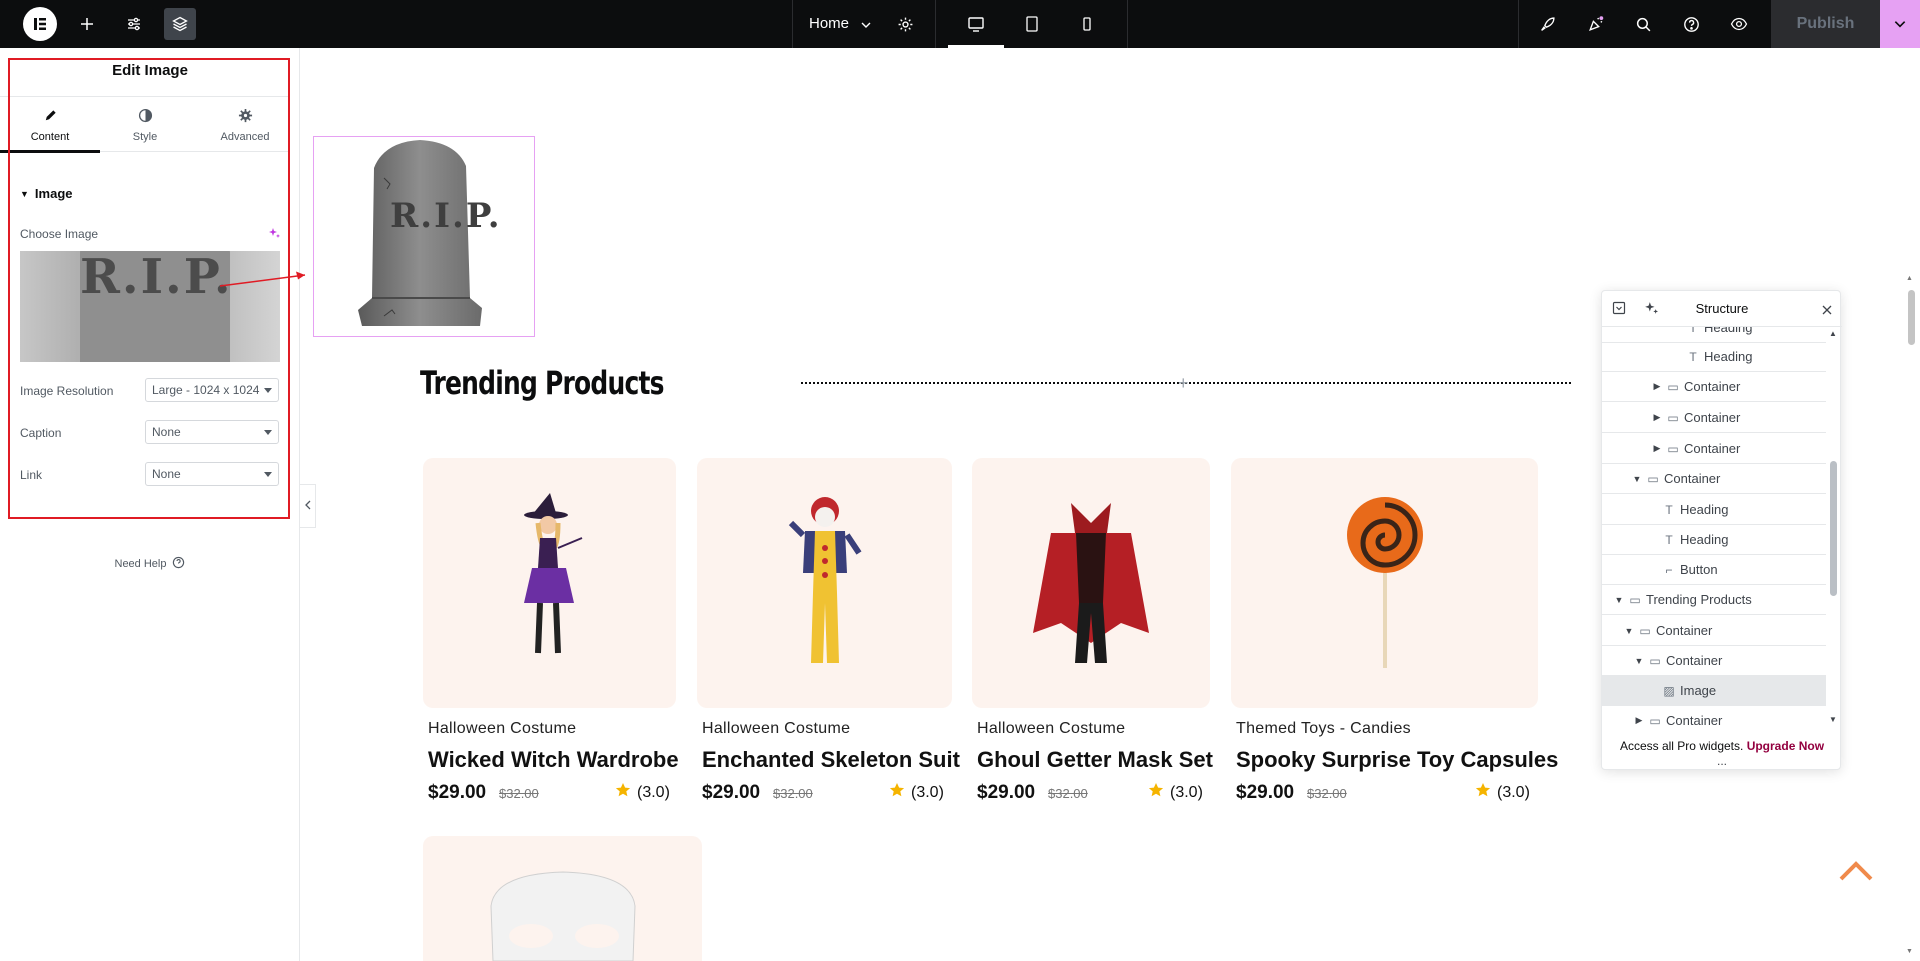 This screenshot has width=1920, height=961. I want to click on scroll-to-top-icon, so click(1856, 872).